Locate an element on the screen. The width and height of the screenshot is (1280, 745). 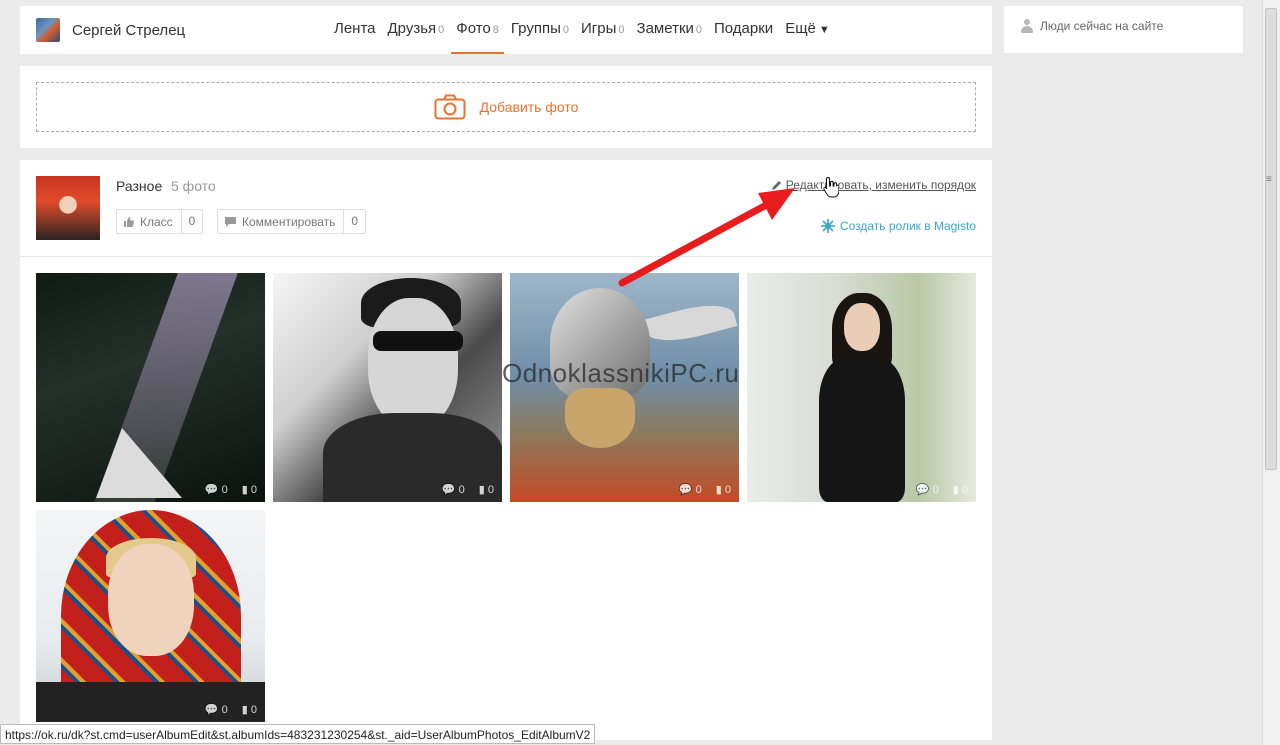
nav-tab-feed: Лента is located at coordinates (355, 30).